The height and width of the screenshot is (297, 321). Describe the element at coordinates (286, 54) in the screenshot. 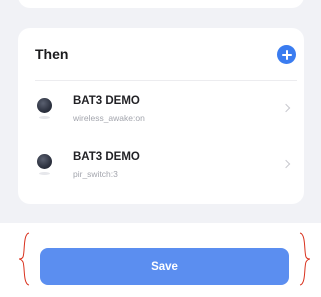

I see `add-action-icon` at that location.